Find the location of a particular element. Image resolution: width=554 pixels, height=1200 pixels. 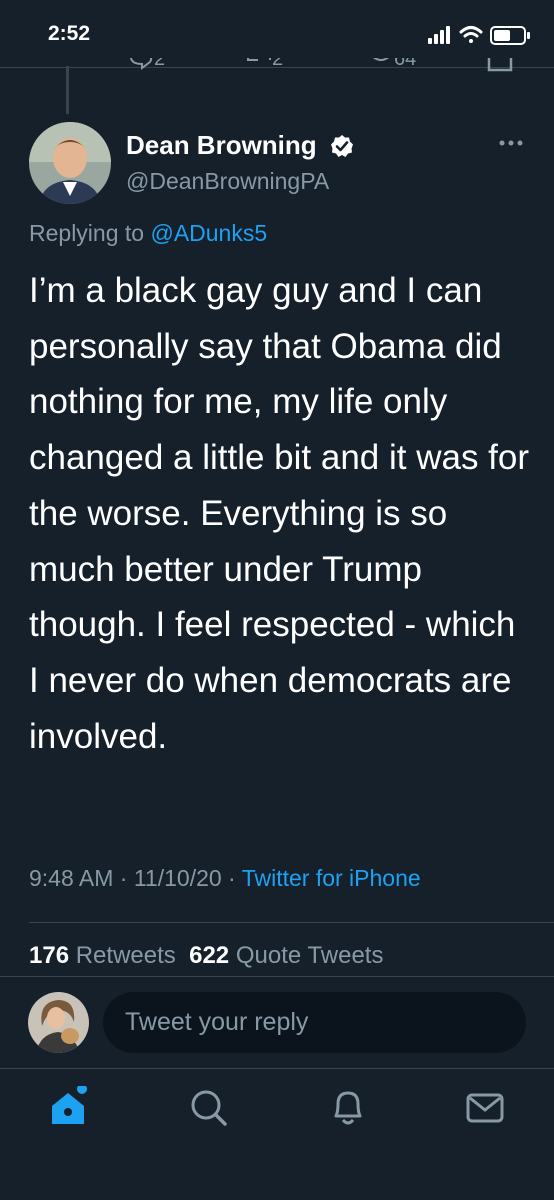

share-icon is located at coordinates (500, 65).